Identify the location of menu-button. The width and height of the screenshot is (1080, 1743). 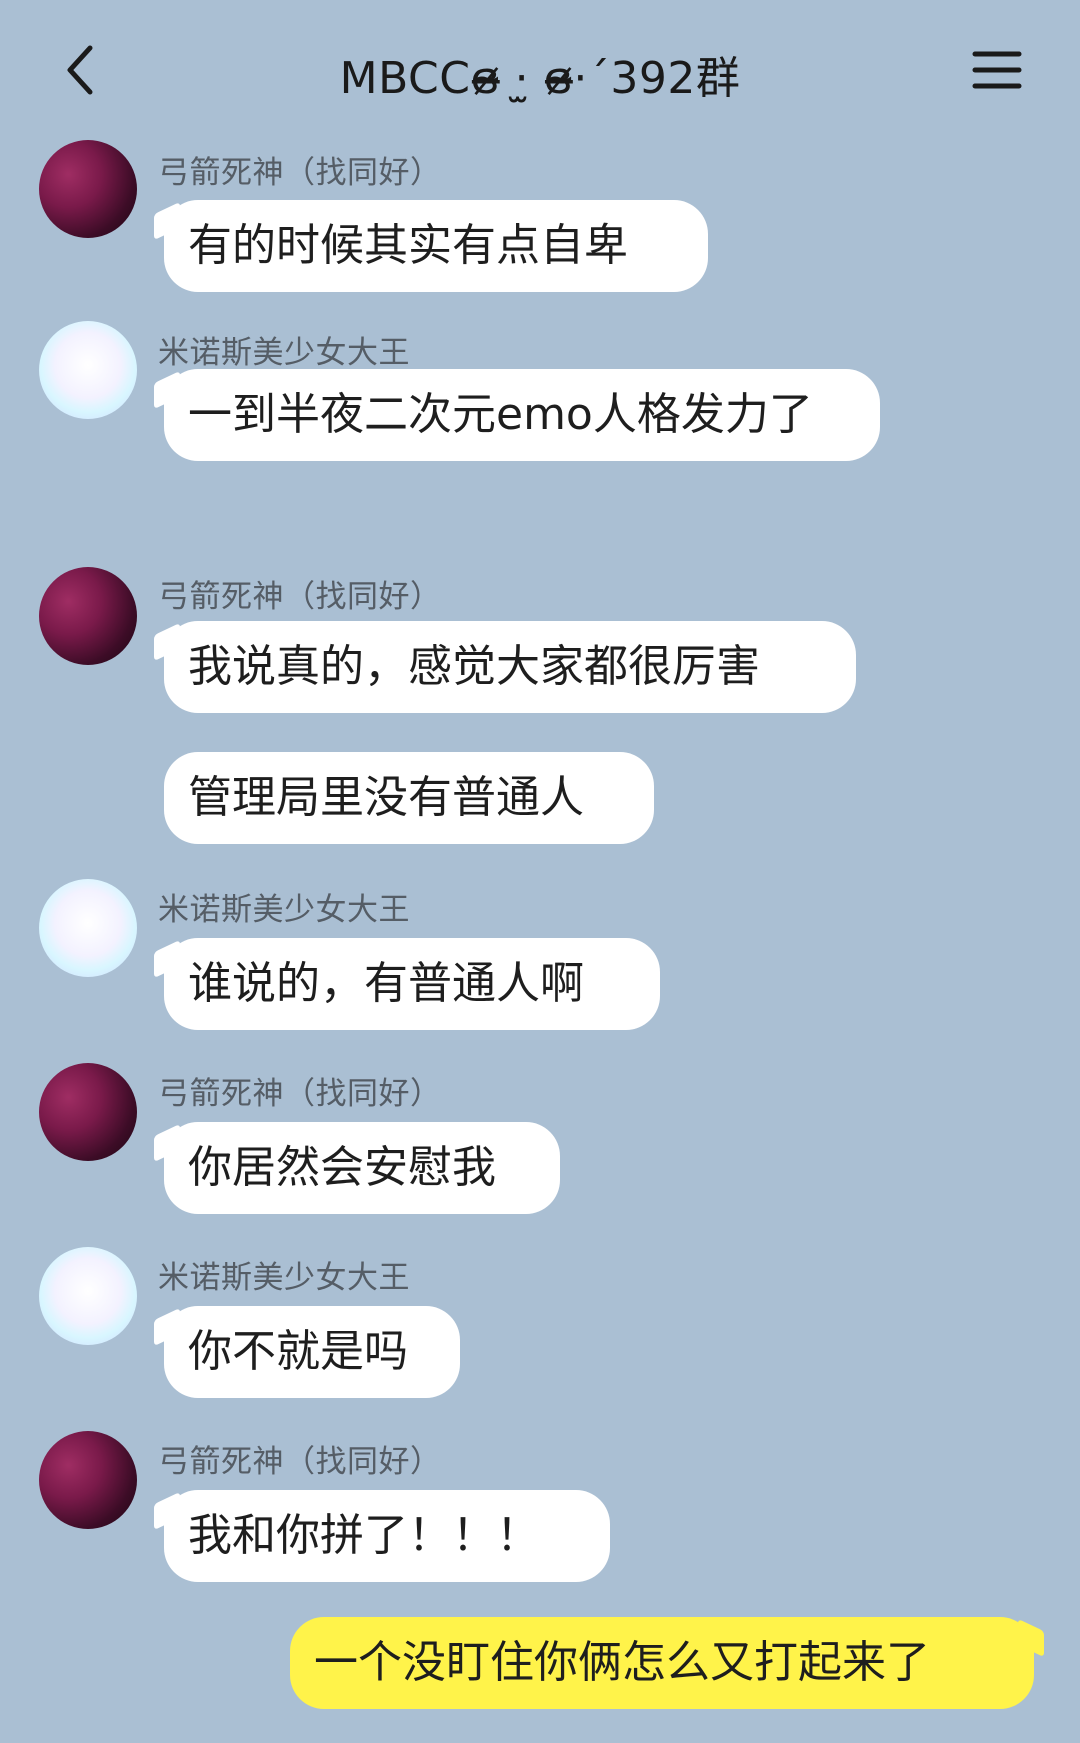
(997, 70).